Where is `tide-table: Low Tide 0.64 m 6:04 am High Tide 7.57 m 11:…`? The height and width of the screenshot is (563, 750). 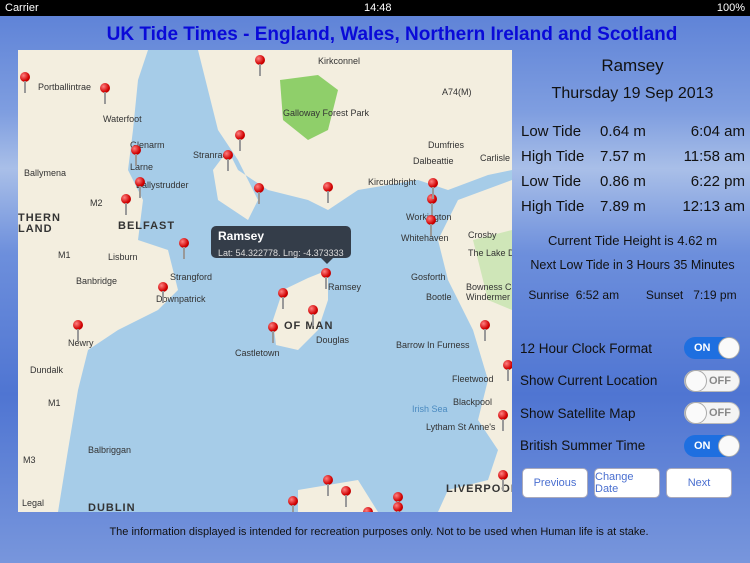 tide-table: Low Tide 0.64 m 6:04 am High Tide 7.57 m 11:… is located at coordinates (632, 169).